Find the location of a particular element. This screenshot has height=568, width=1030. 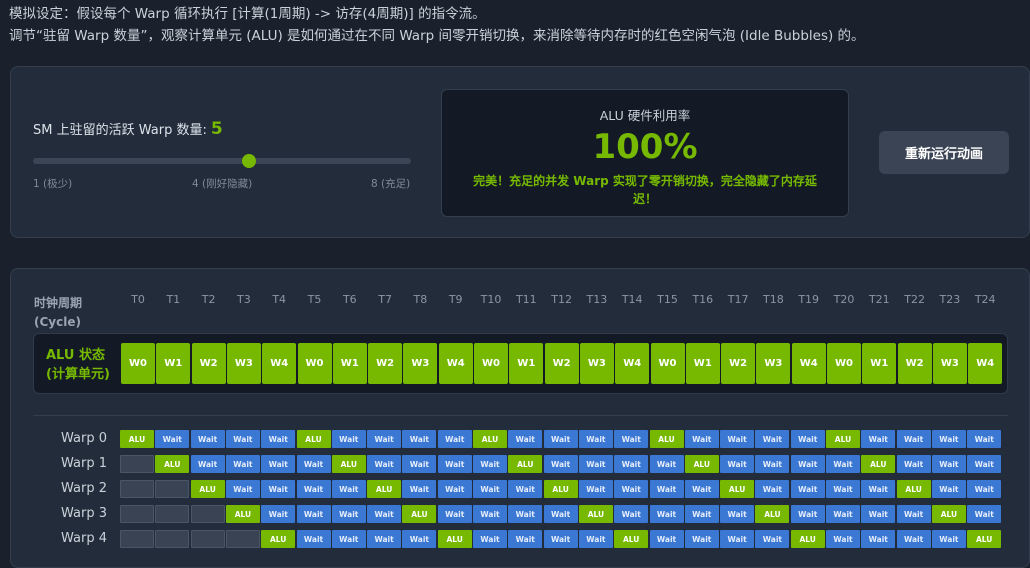

cycle-label: T15 is located at coordinates (667, 299).